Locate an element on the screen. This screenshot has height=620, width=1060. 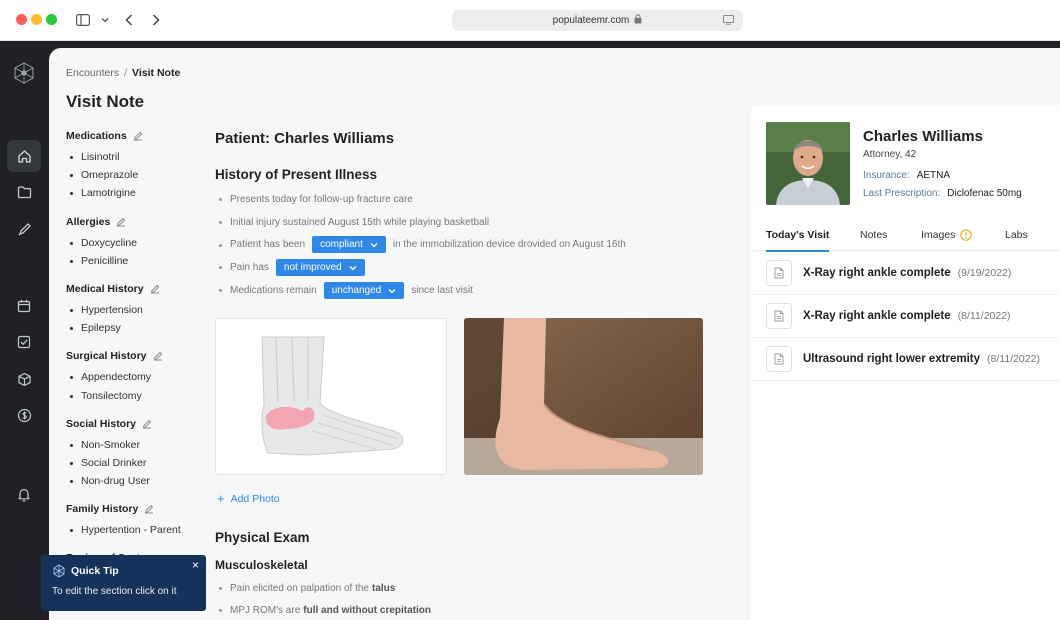
tab-notes: Notes is located at coordinates (873, 235).